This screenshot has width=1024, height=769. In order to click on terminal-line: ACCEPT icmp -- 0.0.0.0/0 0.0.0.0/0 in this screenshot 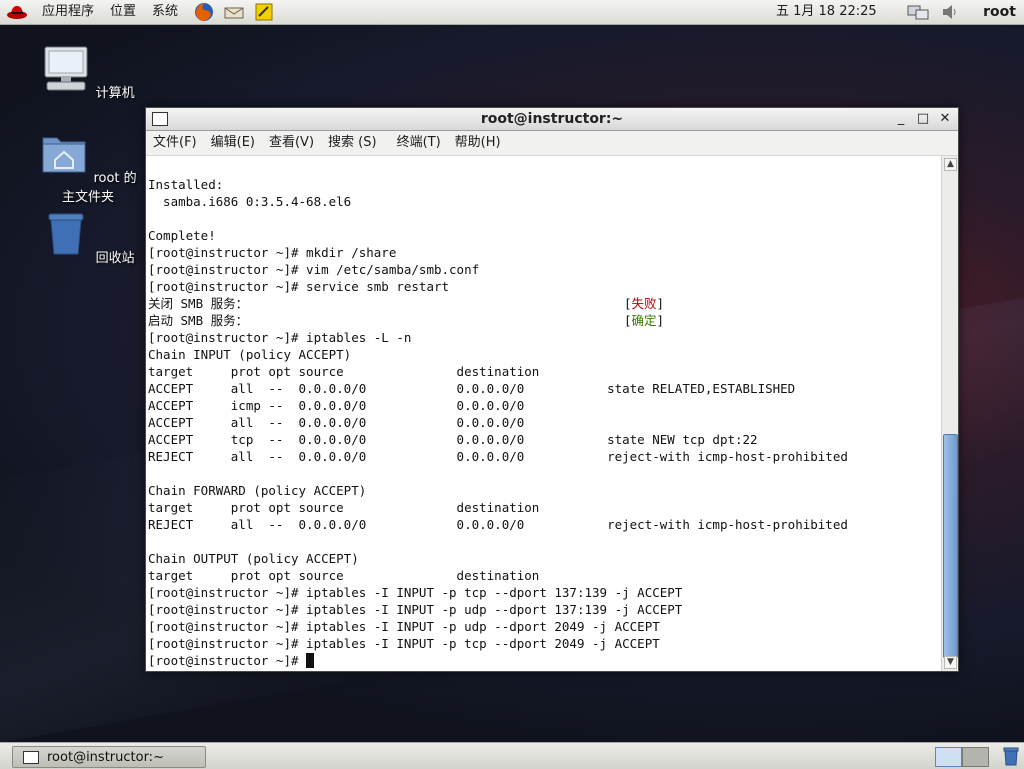, I will do `click(336, 405)`.